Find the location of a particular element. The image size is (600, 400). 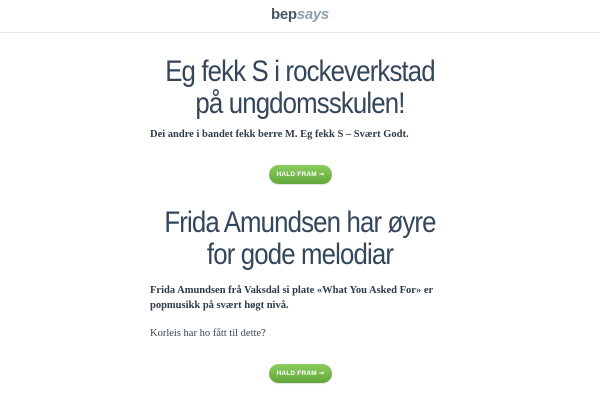

article-1-headline-line2: på ungdomsskulen! is located at coordinates (300, 103).